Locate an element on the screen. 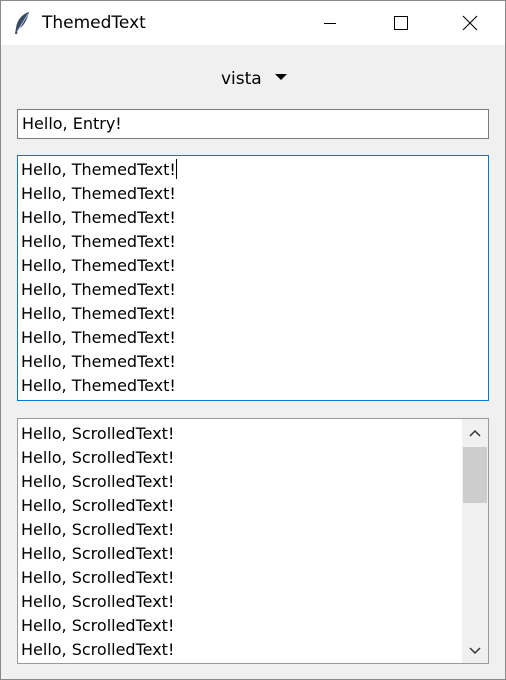 This screenshot has width=506, height=680. scroll-down-button is located at coordinates (475, 651).